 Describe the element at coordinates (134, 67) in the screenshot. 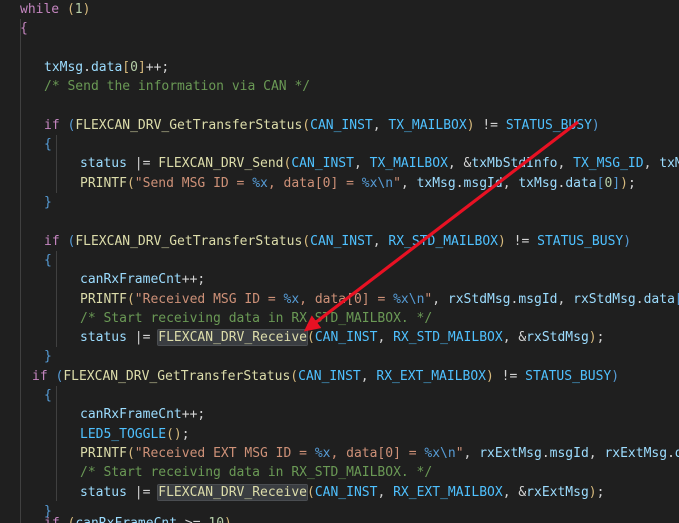

I see `token-number: 0` at that location.